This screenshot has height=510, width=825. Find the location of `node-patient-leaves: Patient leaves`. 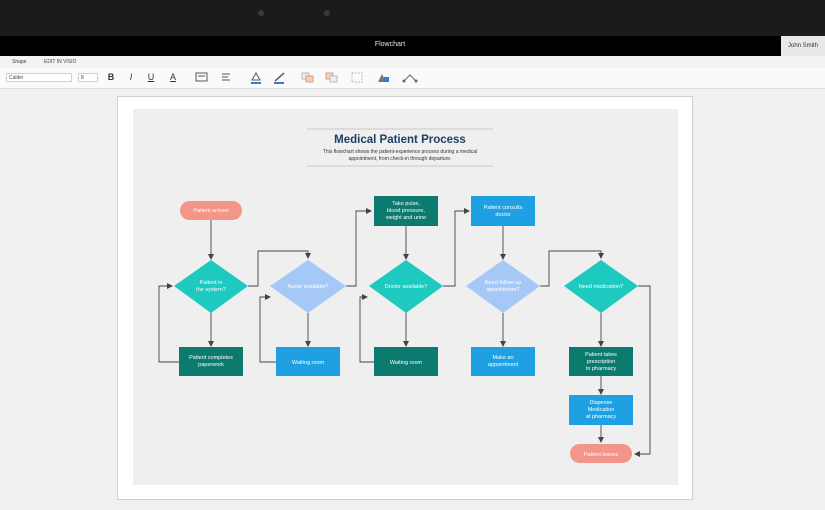

node-patient-leaves: Patient leaves is located at coordinates (601, 453).